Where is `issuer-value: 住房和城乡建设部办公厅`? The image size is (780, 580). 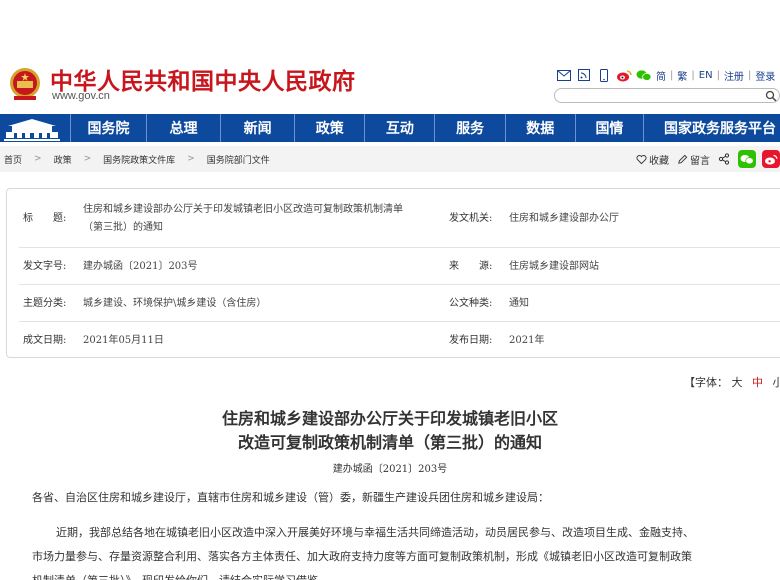 issuer-value: 住房和城乡建设部办公厅 is located at coordinates (564, 218).